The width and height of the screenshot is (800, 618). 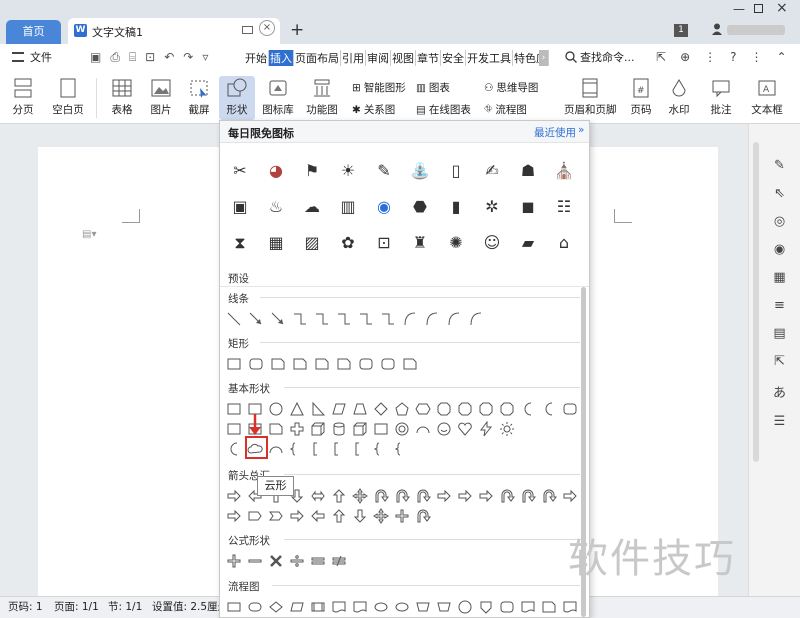 What do you see at coordinates (641, 98) in the screenshot?
I see `page-number-button: # 页码` at bounding box center [641, 98].